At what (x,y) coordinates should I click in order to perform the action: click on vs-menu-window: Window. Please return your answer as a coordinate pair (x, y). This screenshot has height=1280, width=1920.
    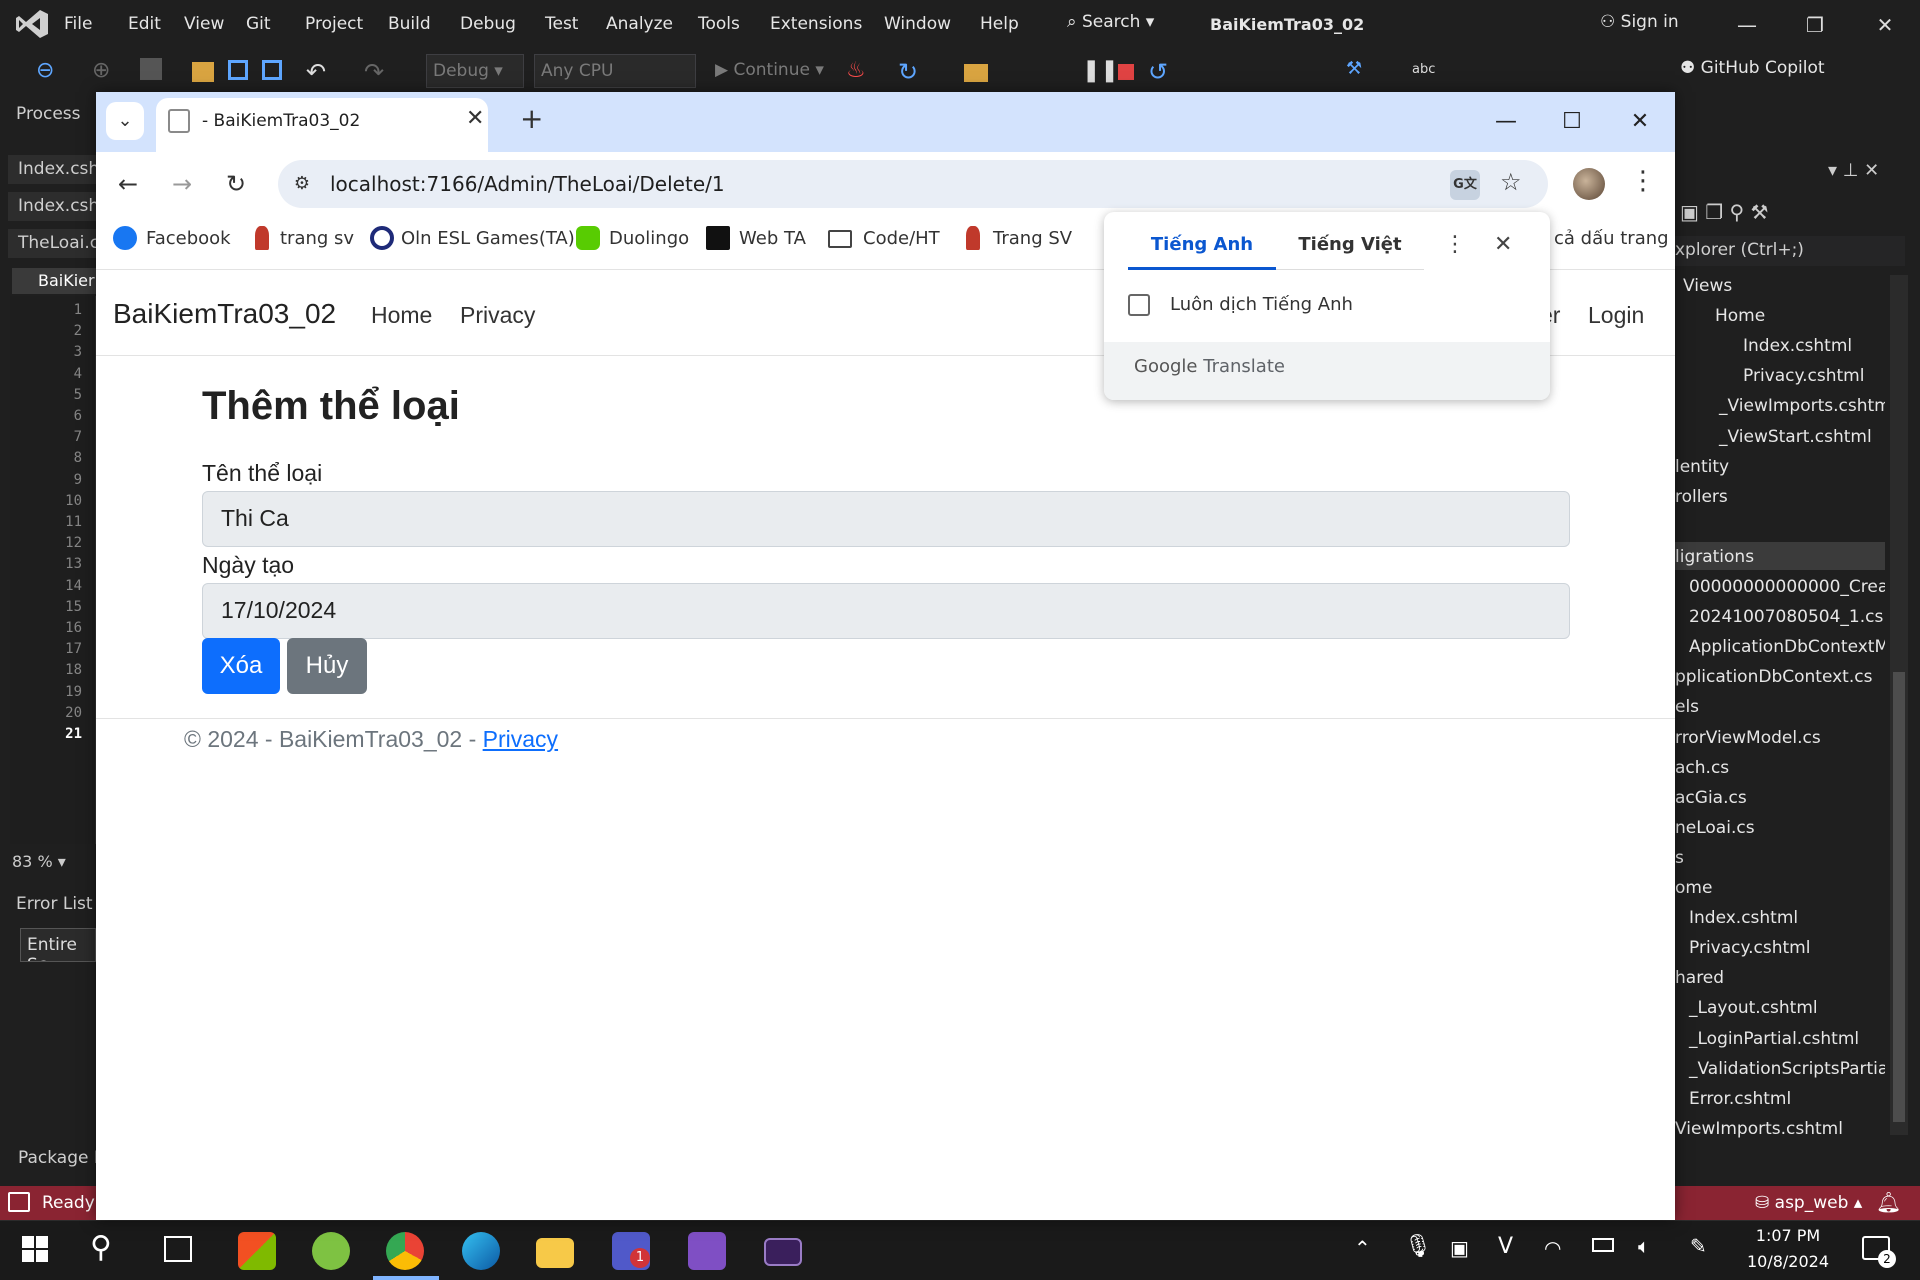
    Looking at the image, I should click on (917, 24).